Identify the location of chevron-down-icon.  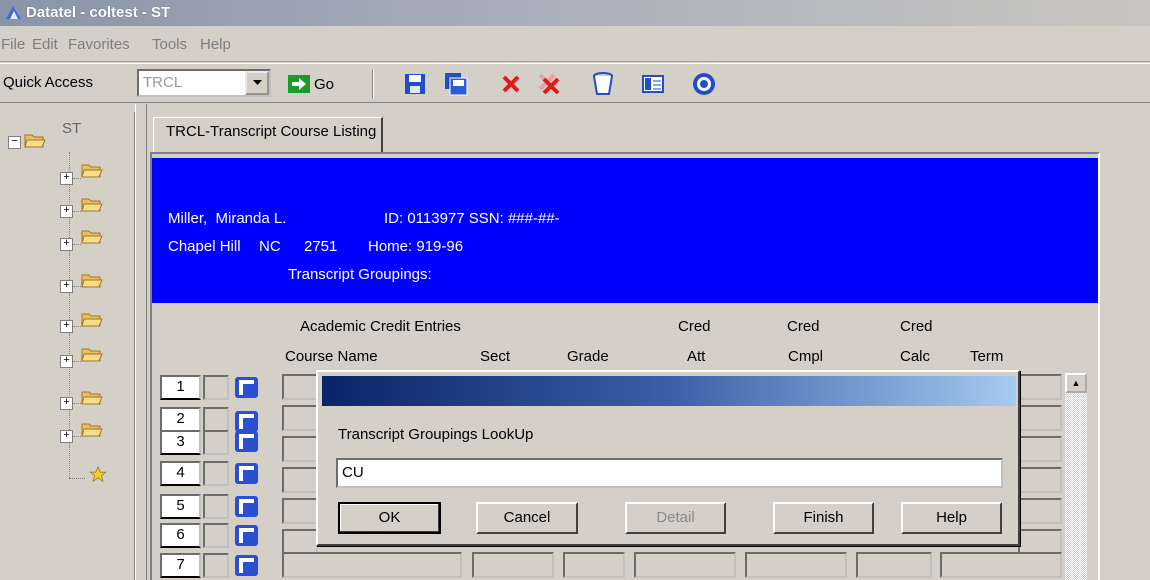
(257, 83).